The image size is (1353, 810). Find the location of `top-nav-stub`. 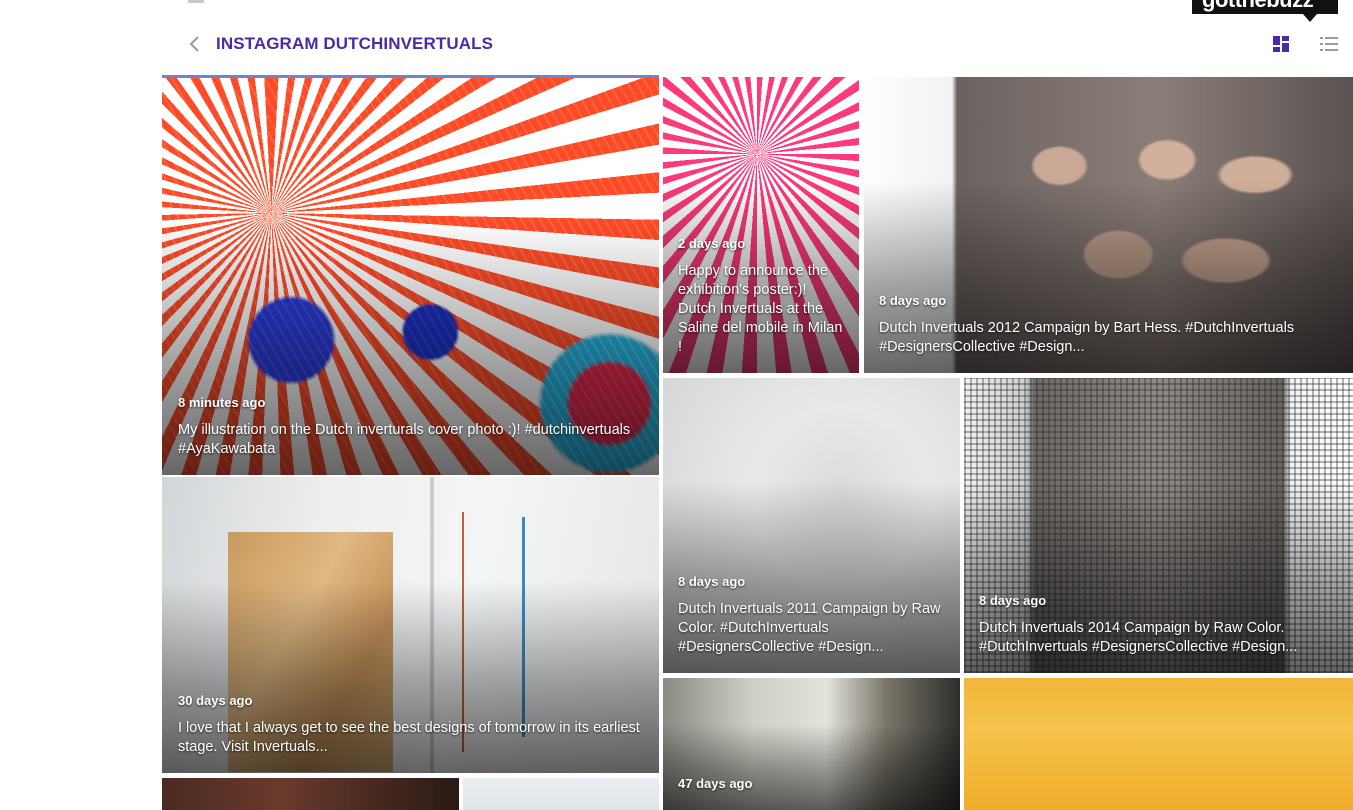

top-nav-stub is located at coordinates (196, 1).